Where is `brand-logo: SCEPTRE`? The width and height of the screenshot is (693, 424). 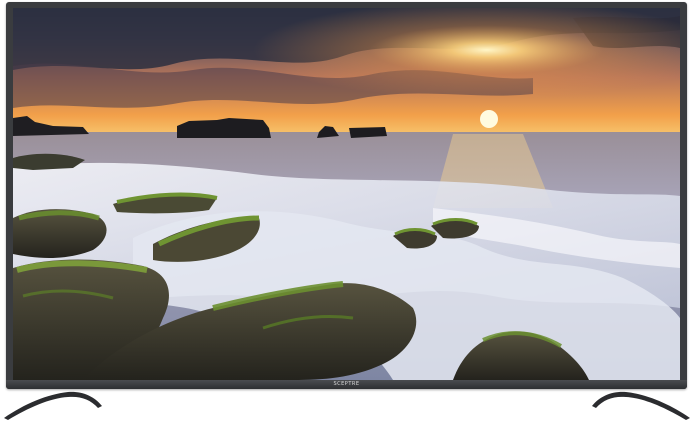 brand-logo: SCEPTRE is located at coordinates (346, 384).